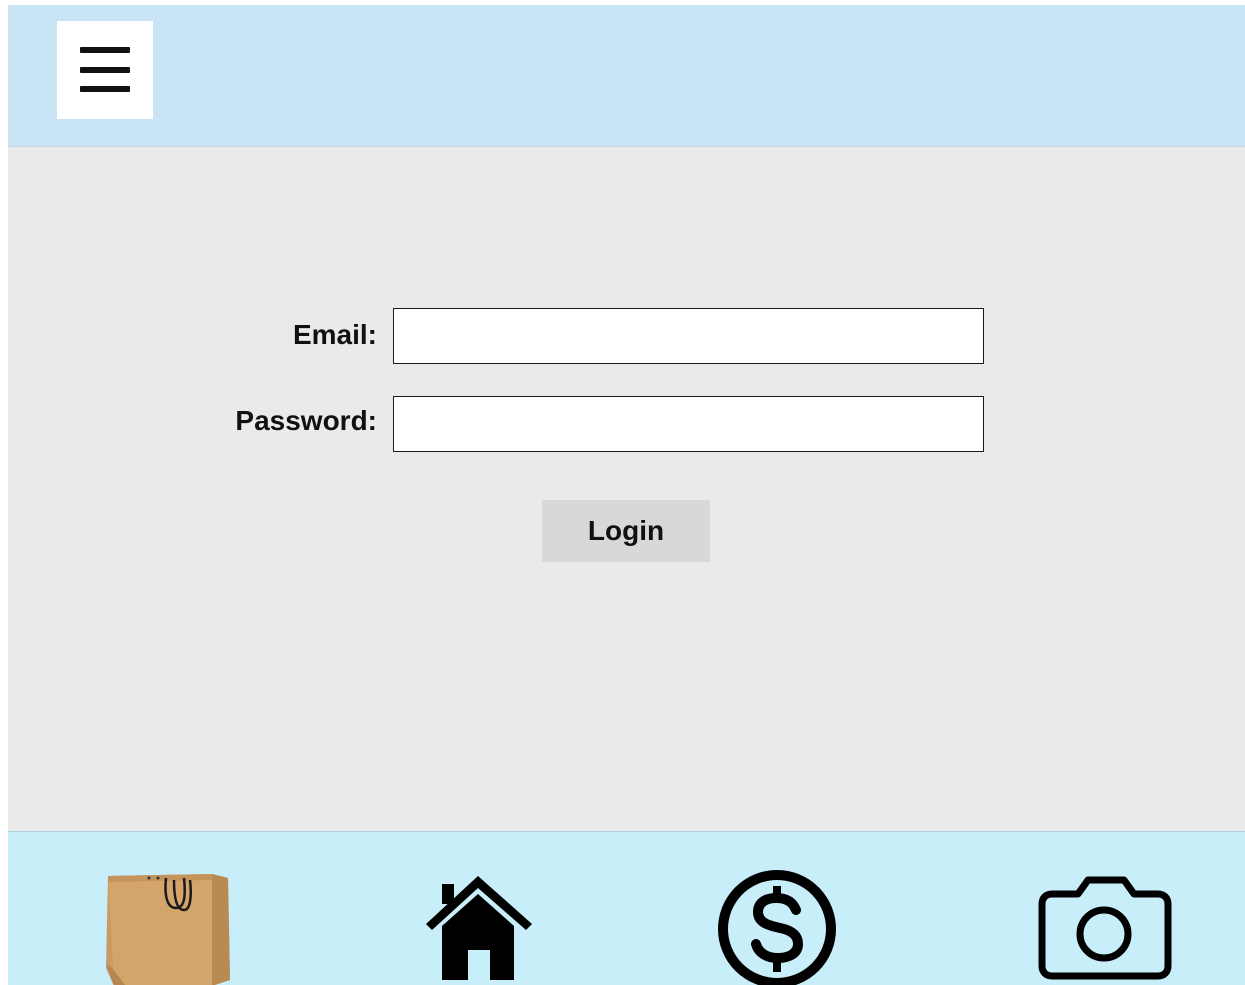 This screenshot has width=1245, height=985. I want to click on nav-shop-button, so click(169, 926).